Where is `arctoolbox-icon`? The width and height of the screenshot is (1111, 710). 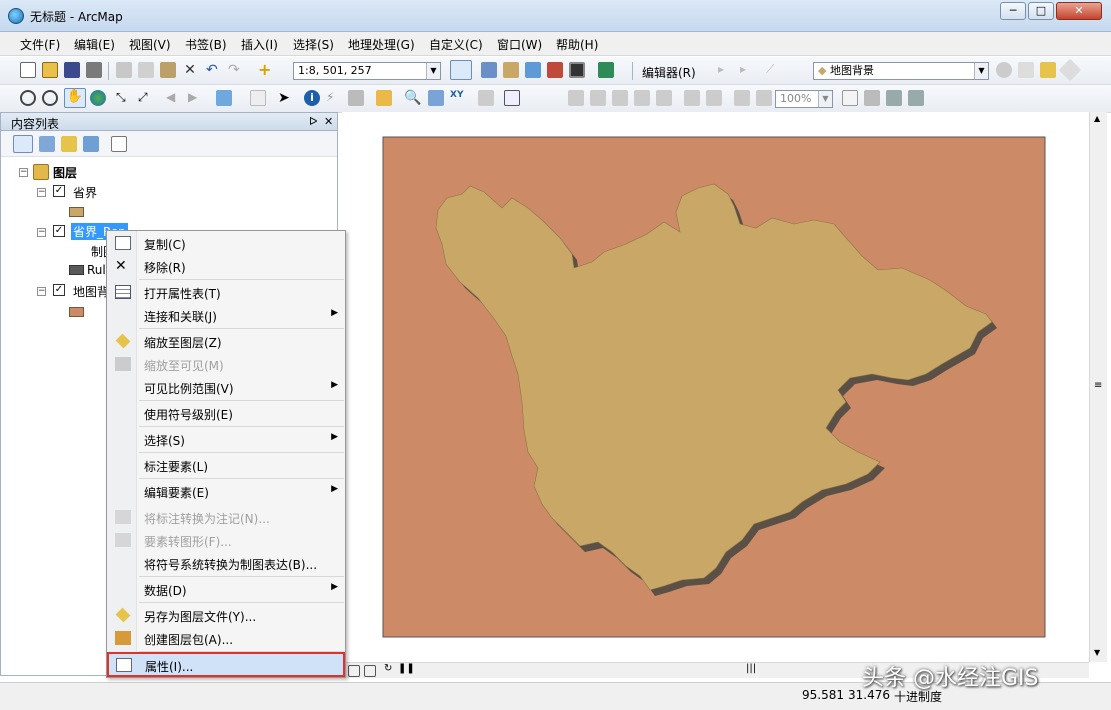
arctoolbox-icon is located at coordinates (555, 70).